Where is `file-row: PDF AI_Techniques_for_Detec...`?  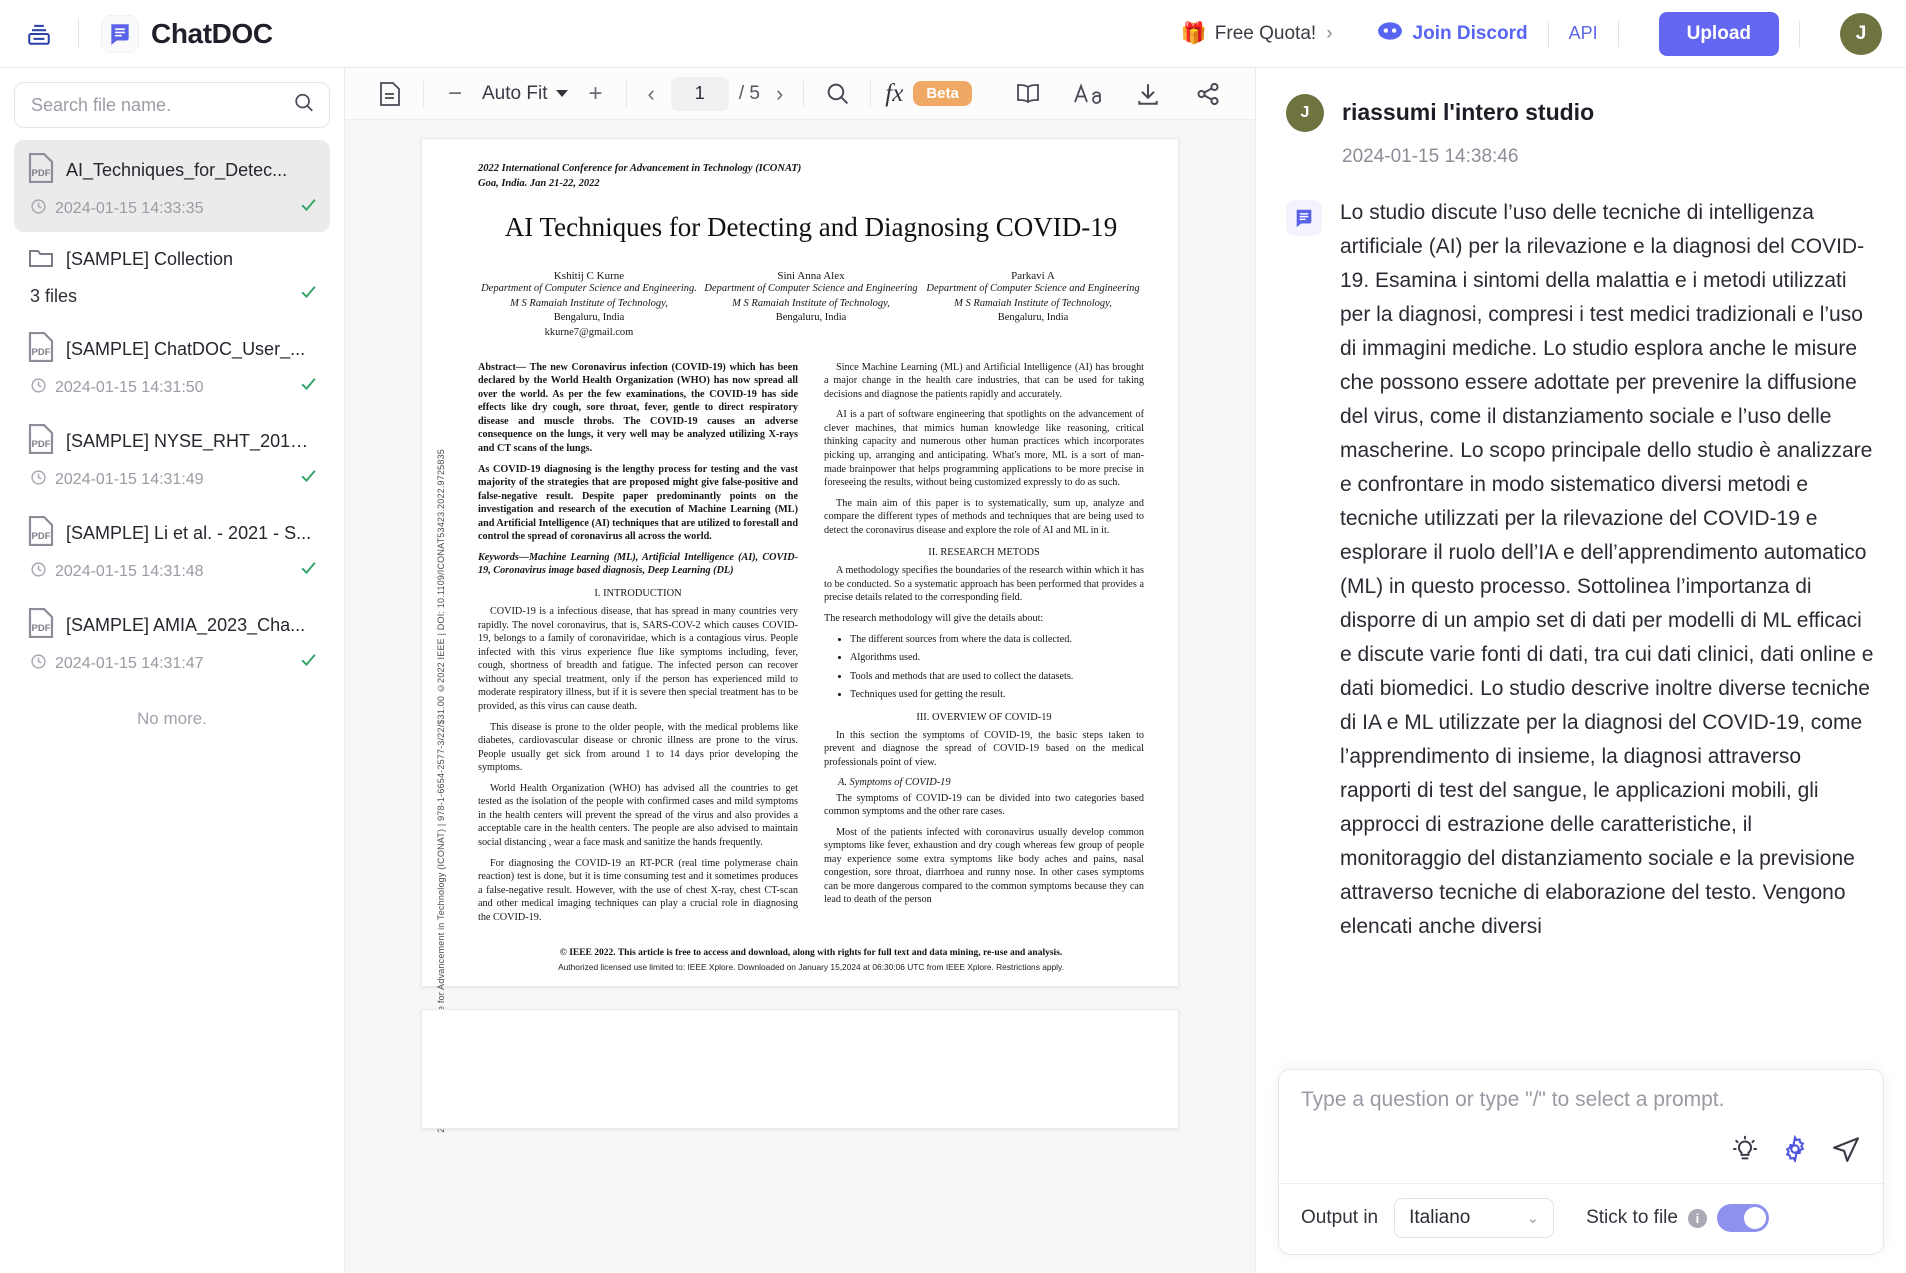
file-row: PDF AI_Techniques_for_Detec... is located at coordinates (173, 170).